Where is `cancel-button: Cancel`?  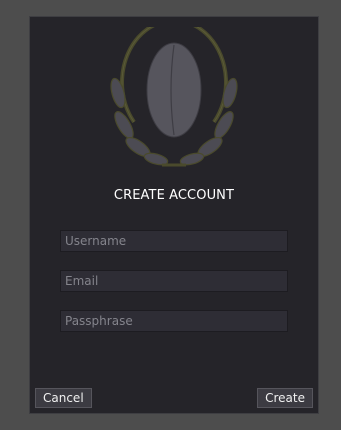
cancel-button: Cancel is located at coordinates (63, 398).